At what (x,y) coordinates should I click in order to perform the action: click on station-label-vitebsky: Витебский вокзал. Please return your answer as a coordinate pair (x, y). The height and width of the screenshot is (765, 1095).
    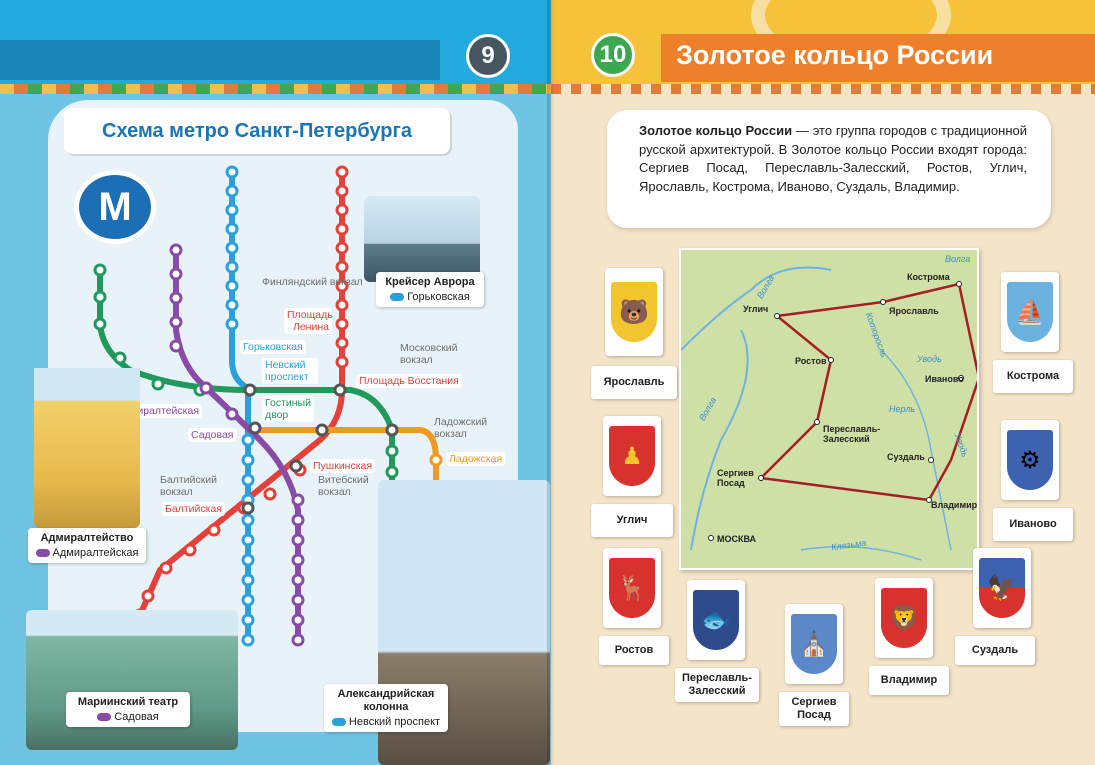
    Looking at the image, I should click on (343, 486).